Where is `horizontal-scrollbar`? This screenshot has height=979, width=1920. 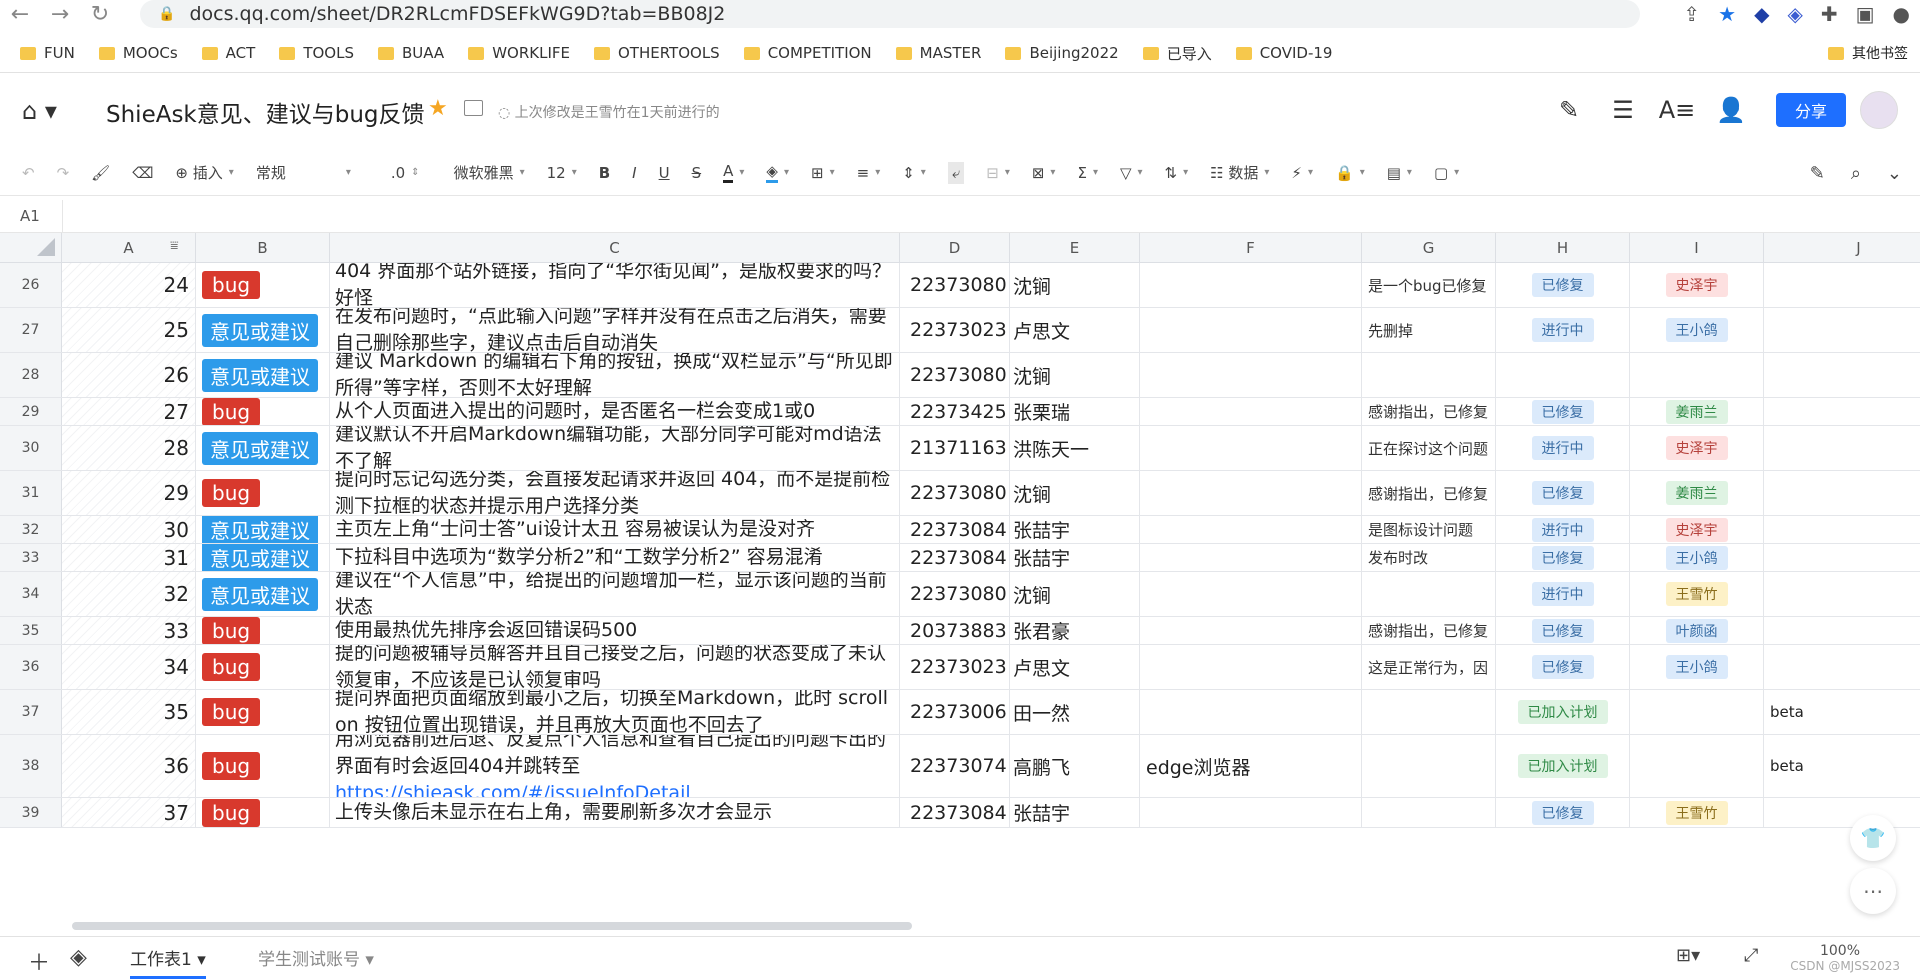 horizontal-scrollbar is located at coordinates (492, 926).